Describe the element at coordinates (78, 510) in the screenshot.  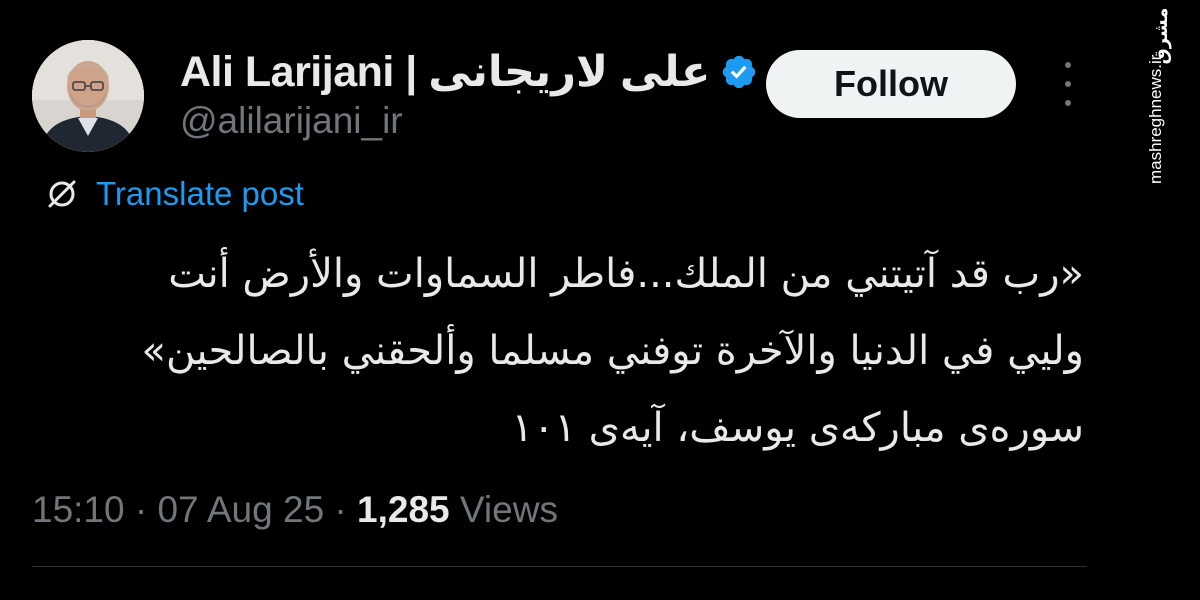
I see `post-time: 15:10` at that location.